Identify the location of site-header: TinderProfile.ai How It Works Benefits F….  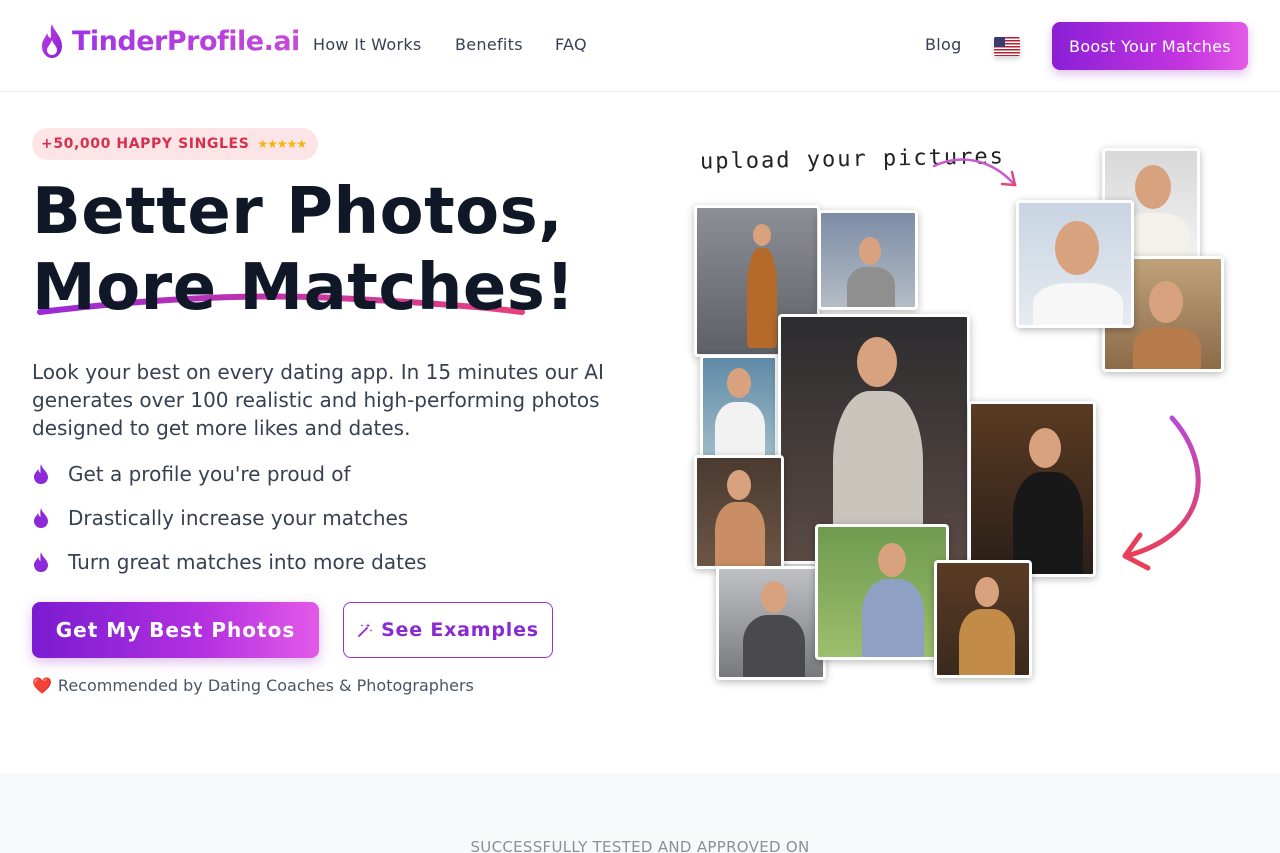
(640, 46).